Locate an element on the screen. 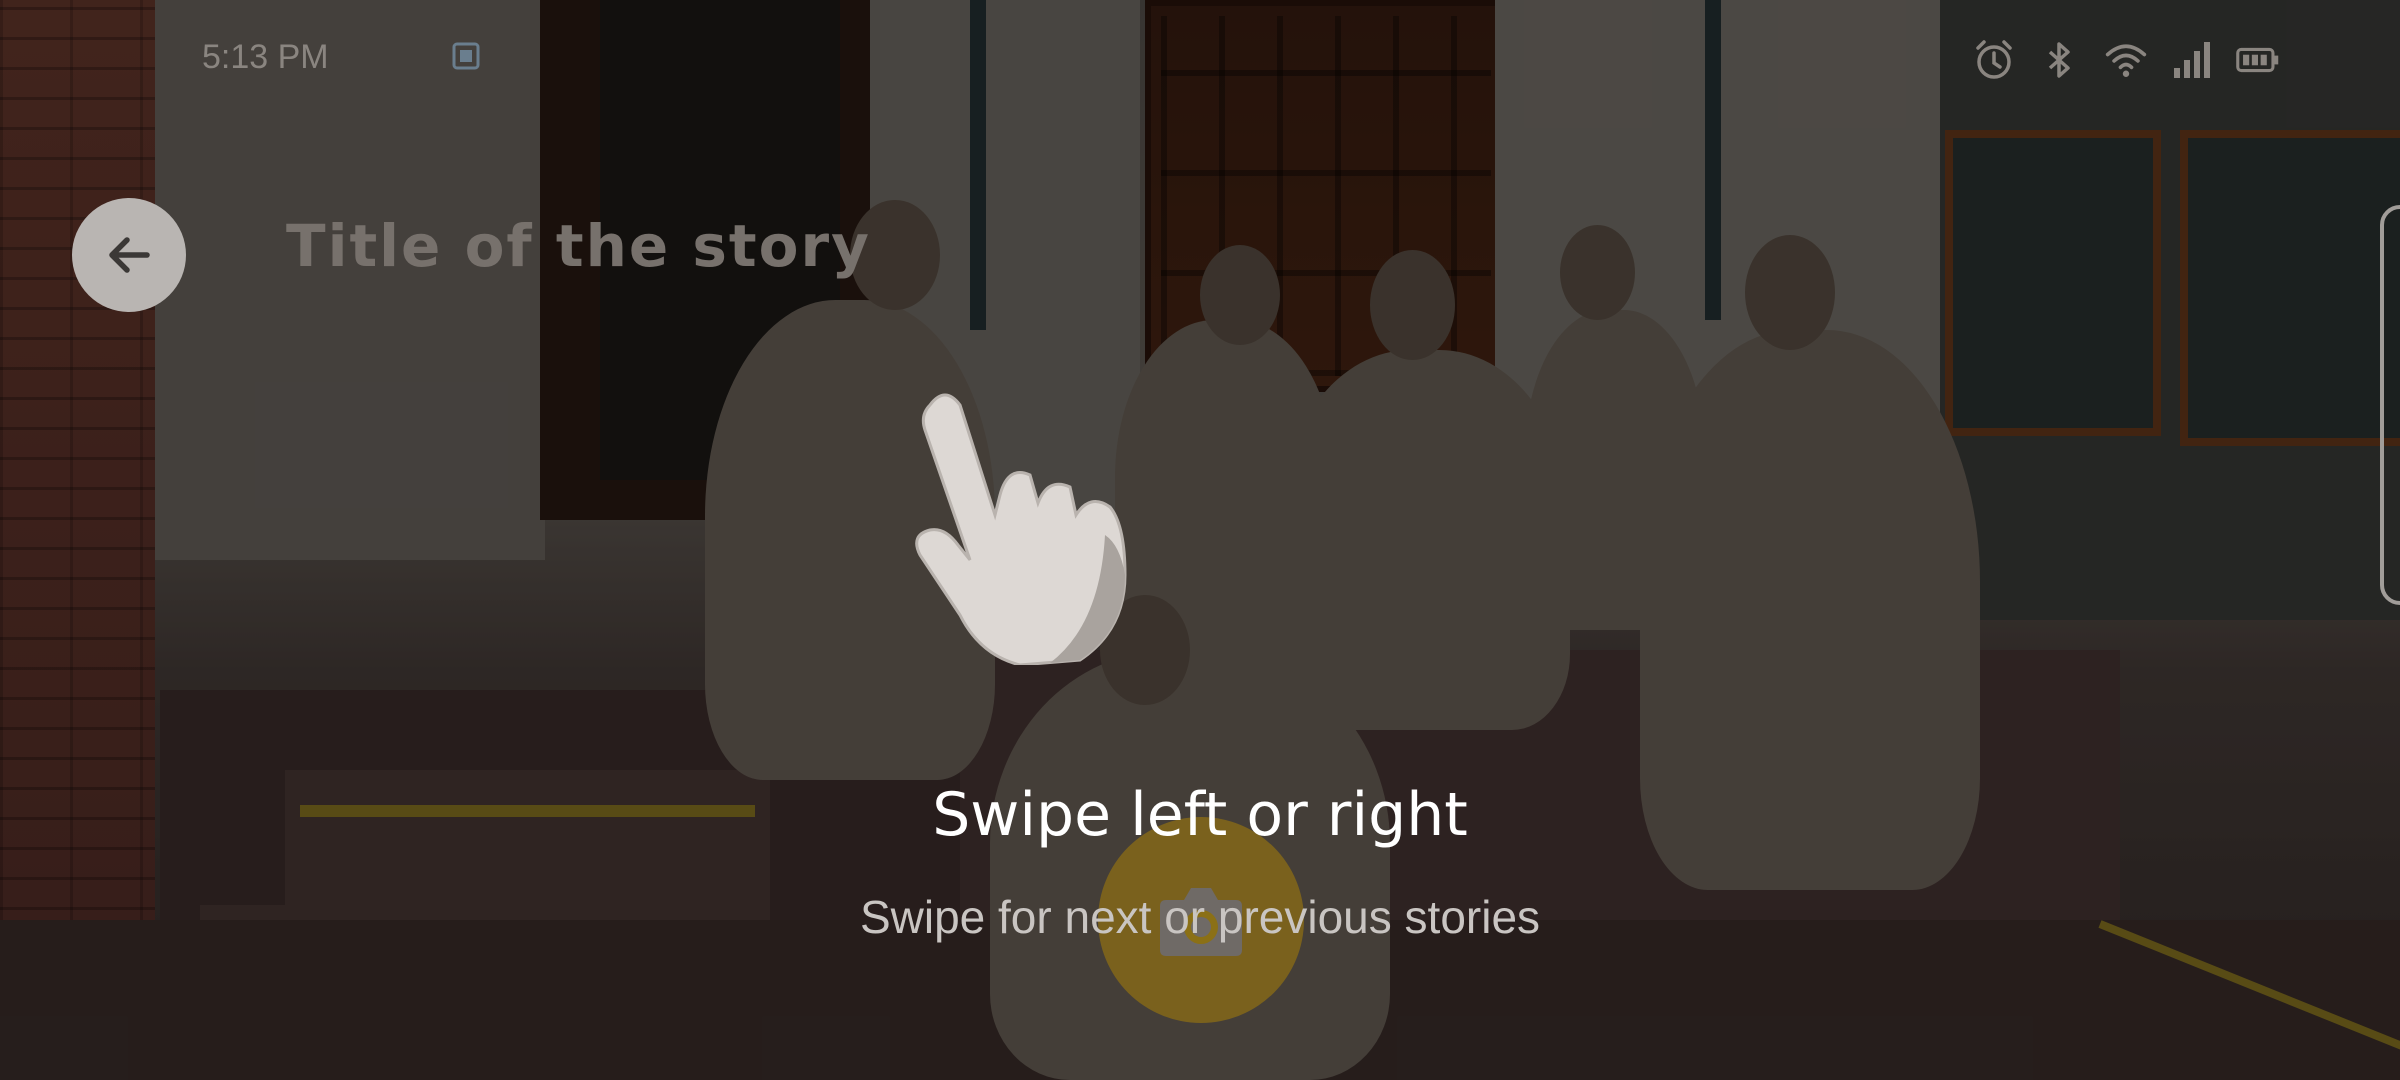 The width and height of the screenshot is (2400, 1080). hand-pointer-icon is located at coordinates (1020, 526).